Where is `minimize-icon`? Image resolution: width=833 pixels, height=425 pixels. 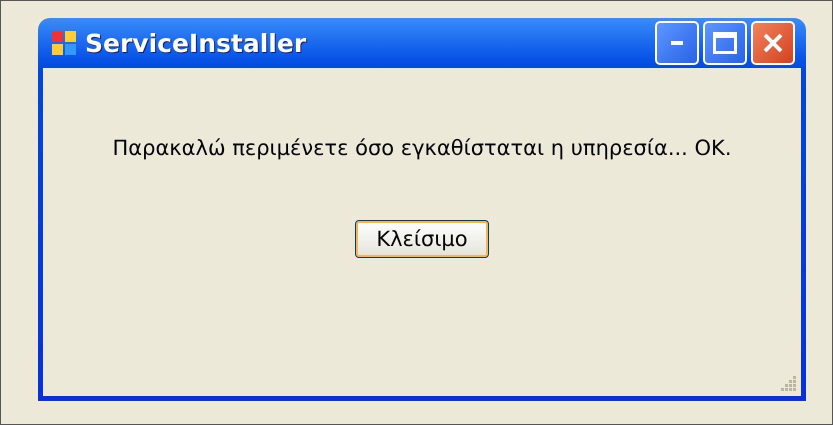 minimize-icon is located at coordinates (677, 43).